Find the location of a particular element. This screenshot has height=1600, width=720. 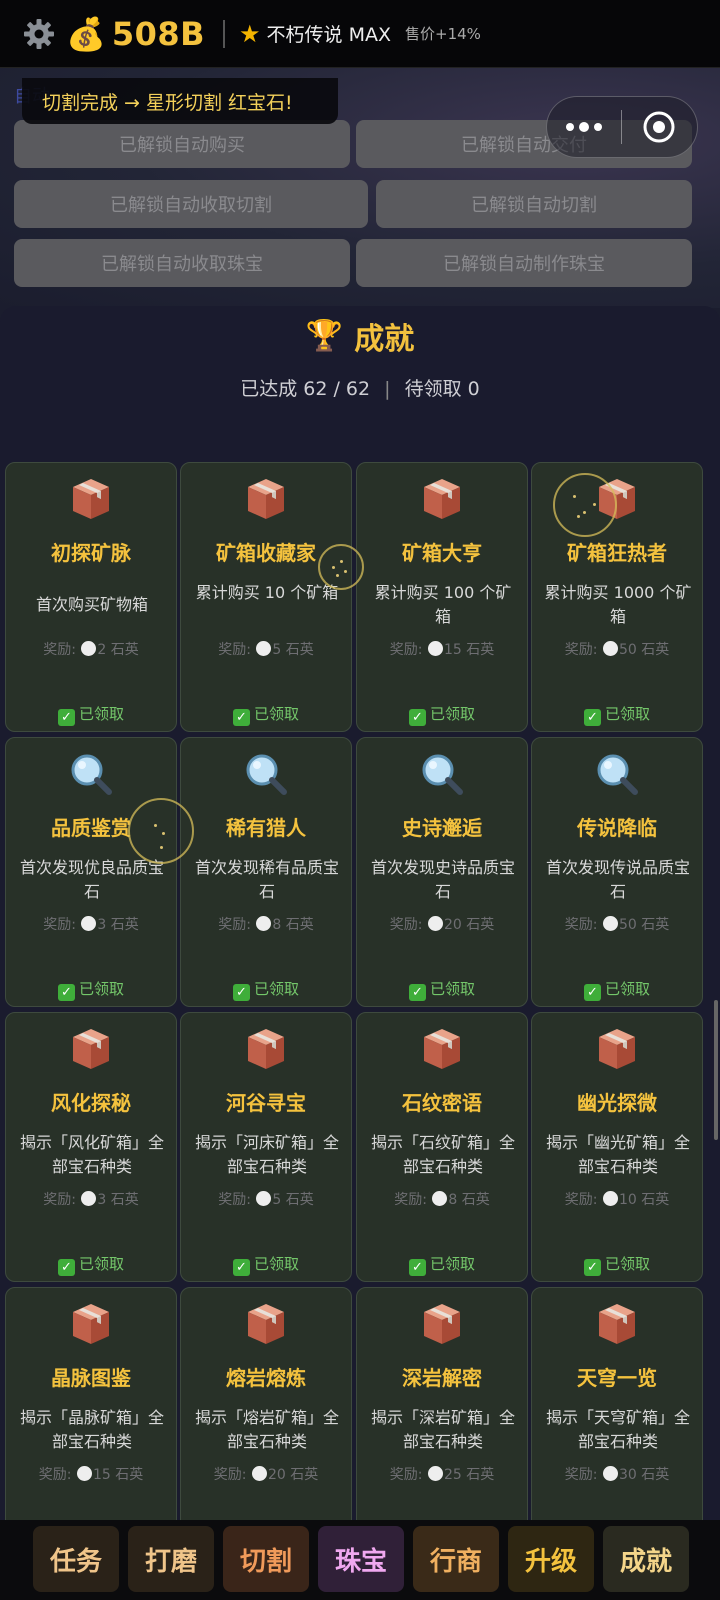

achievement-card: 传说降临 首次发现传说品质宝石 奖励: 50 石英 ✓ 已领取 is located at coordinates (617, 872).